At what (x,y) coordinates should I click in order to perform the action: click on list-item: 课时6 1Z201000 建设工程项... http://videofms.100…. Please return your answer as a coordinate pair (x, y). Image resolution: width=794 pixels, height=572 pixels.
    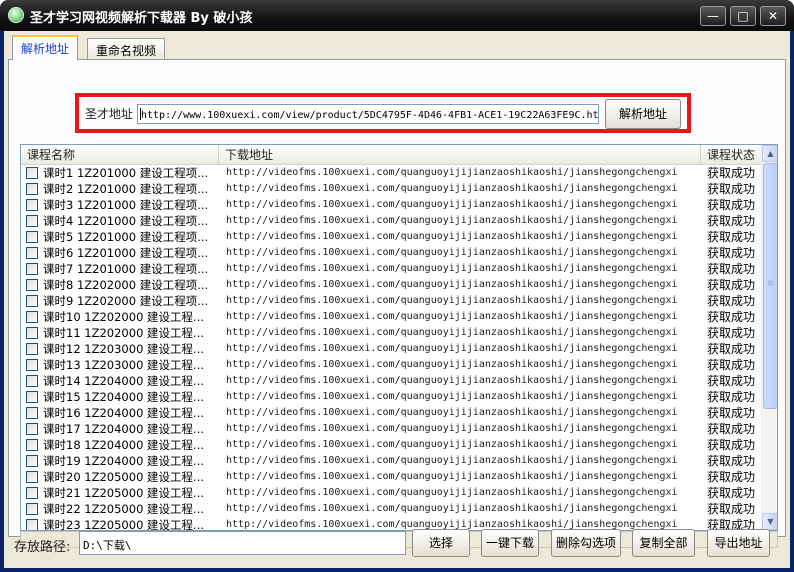
    Looking at the image, I should click on (391, 253).